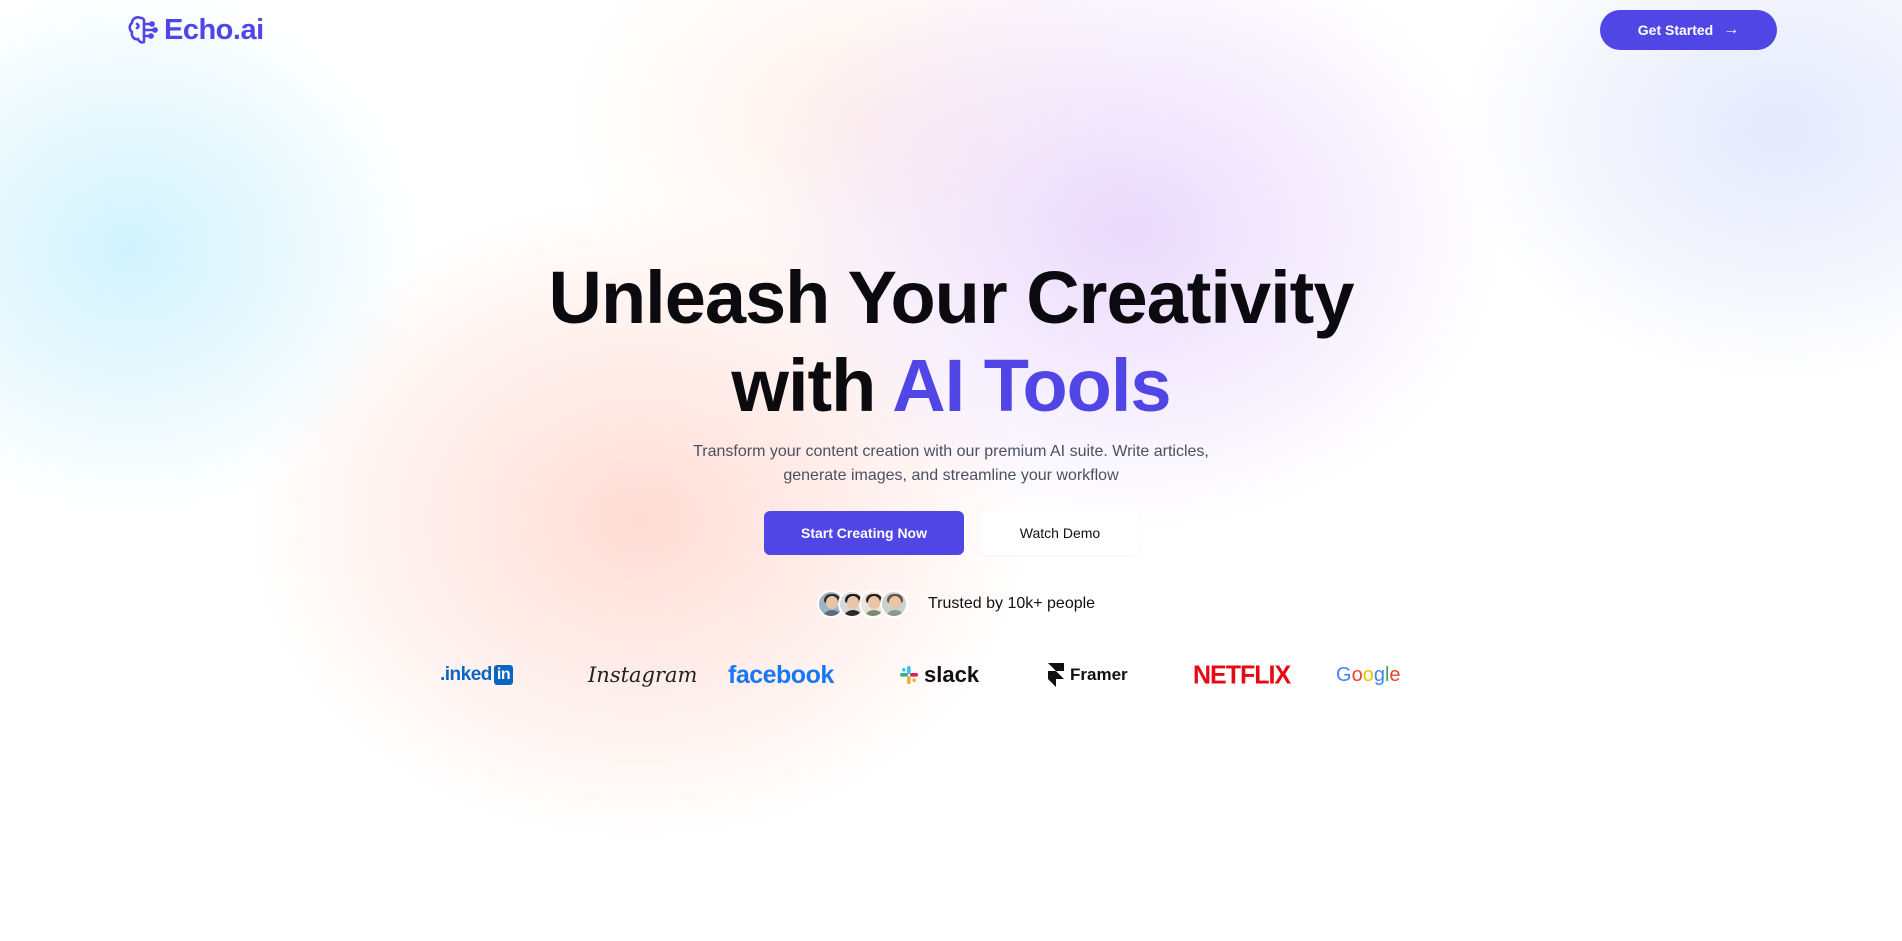 The height and width of the screenshot is (941, 1902). I want to click on site-header: Echo.ai Get Started →, so click(951, 30).